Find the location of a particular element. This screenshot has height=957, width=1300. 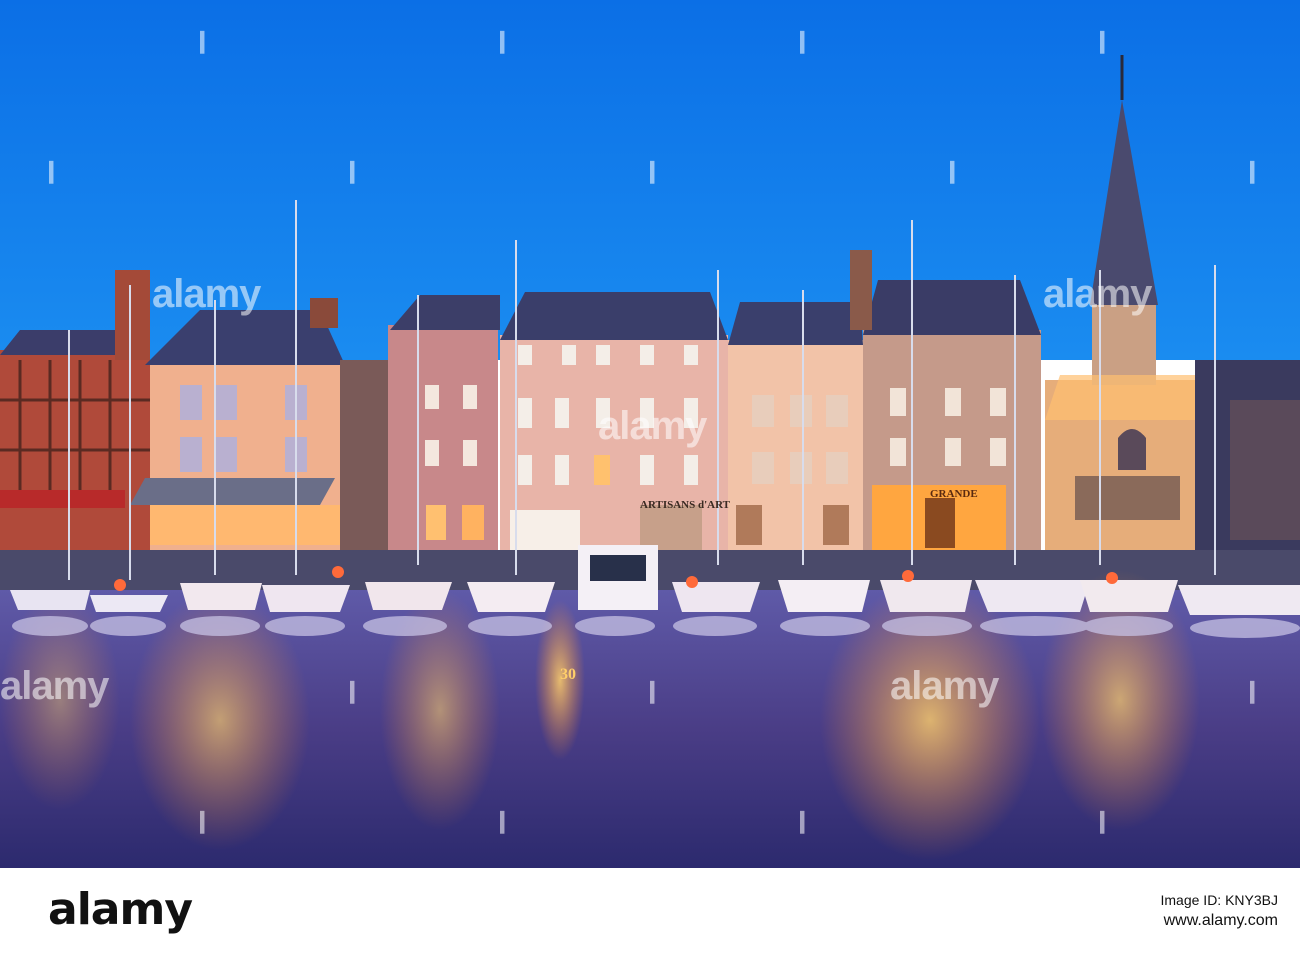

shop-sign-artisans: ARTISANS d'ART is located at coordinates (685, 505).